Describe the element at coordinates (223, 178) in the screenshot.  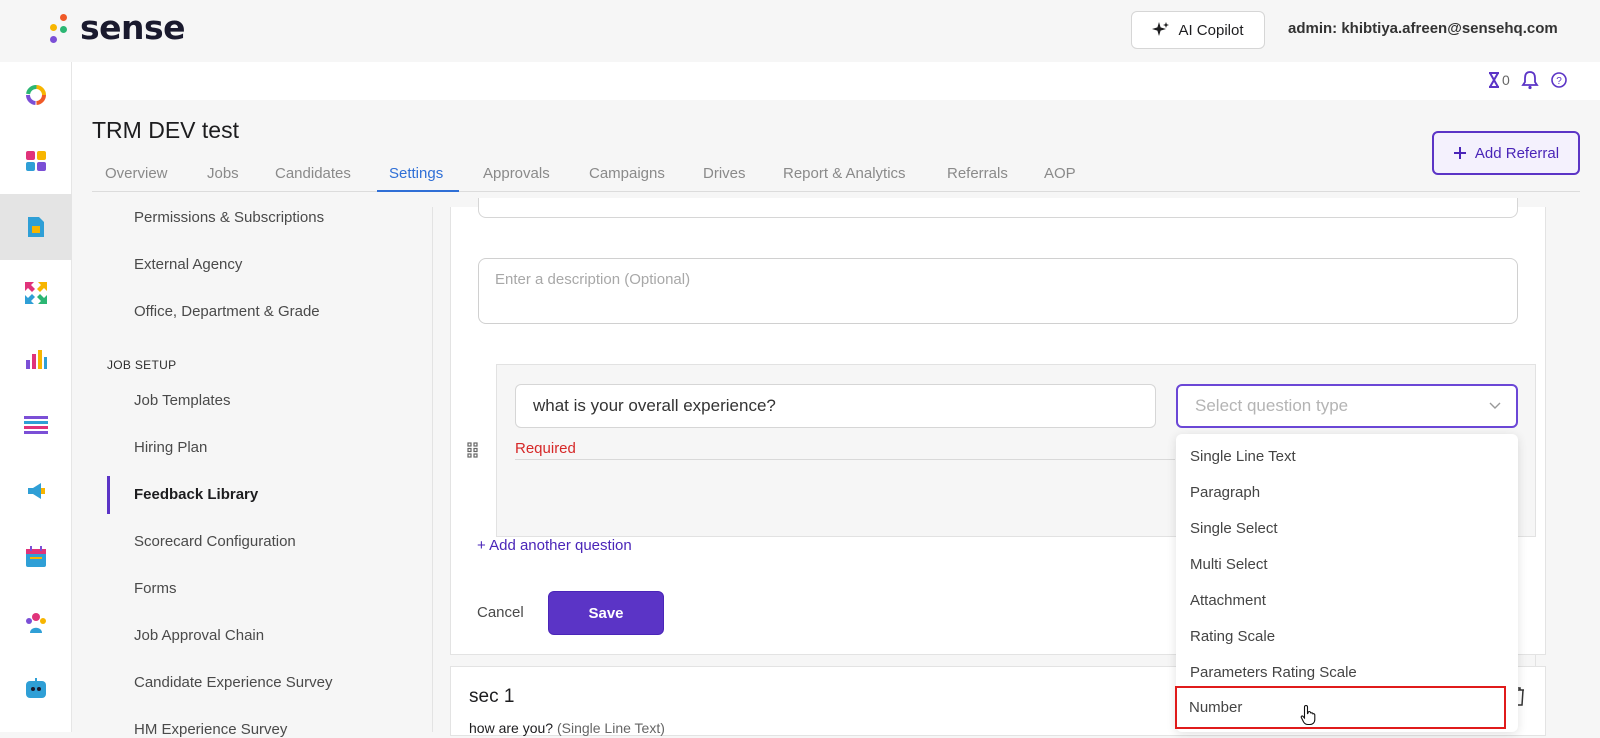
I see `tab-jobs: Jobs` at that location.